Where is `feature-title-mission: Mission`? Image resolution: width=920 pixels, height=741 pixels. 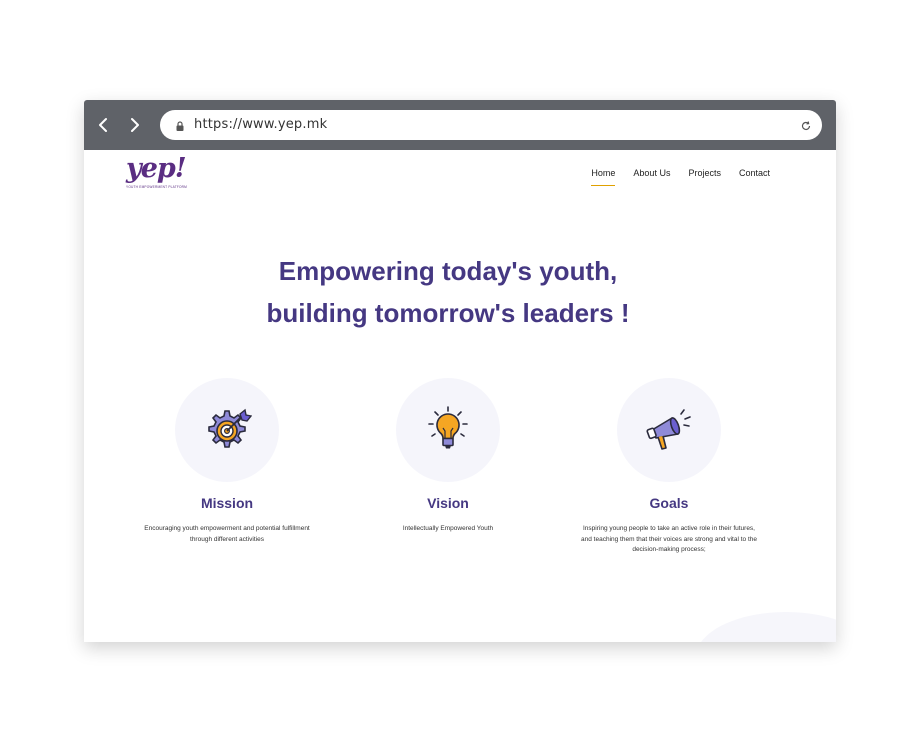 feature-title-mission: Mission is located at coordinates (227, 503).